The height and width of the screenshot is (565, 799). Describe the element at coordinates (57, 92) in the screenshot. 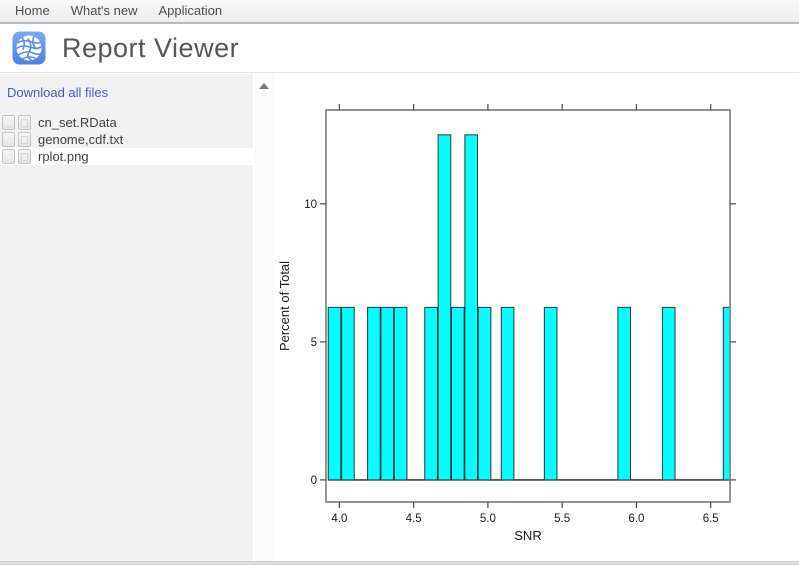

I see `download-all-files-link: Download all files` at that location.